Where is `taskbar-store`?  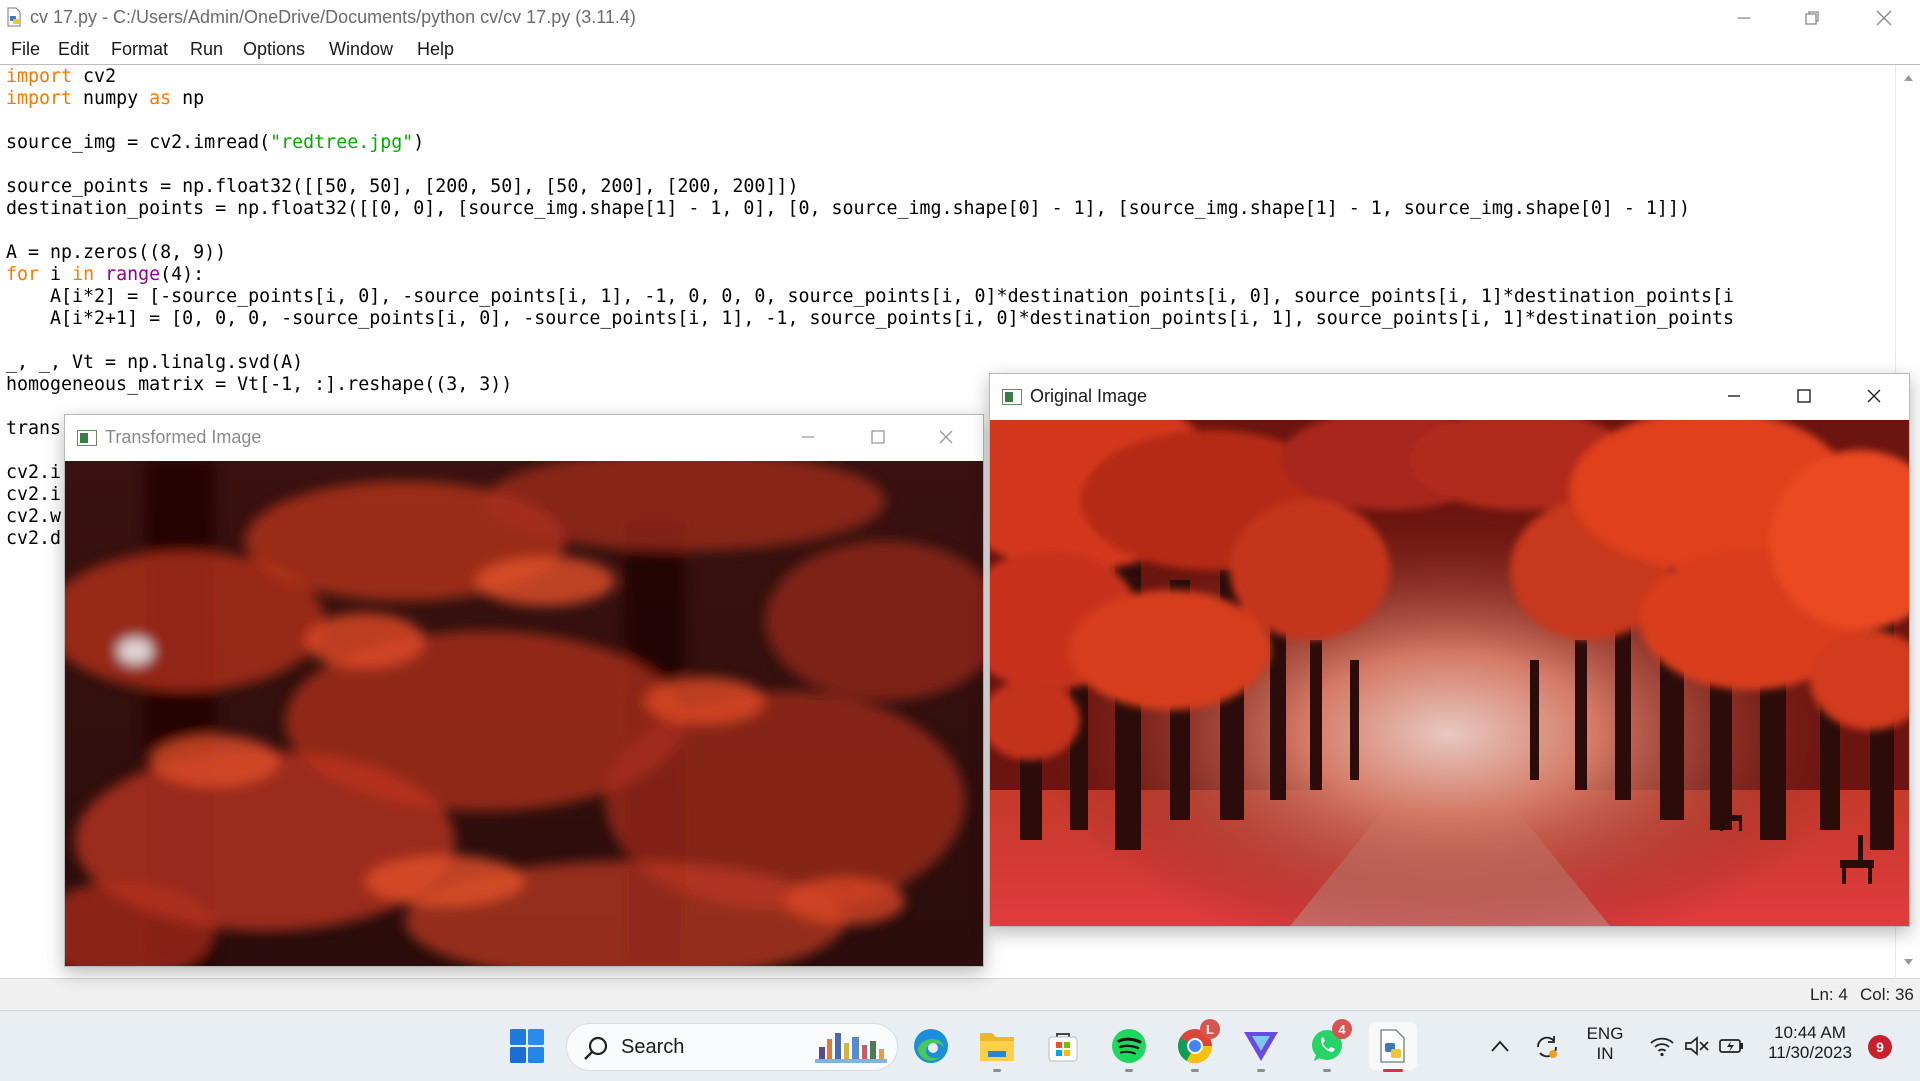 taskbar-store is located at coordinates (1063, 1046).